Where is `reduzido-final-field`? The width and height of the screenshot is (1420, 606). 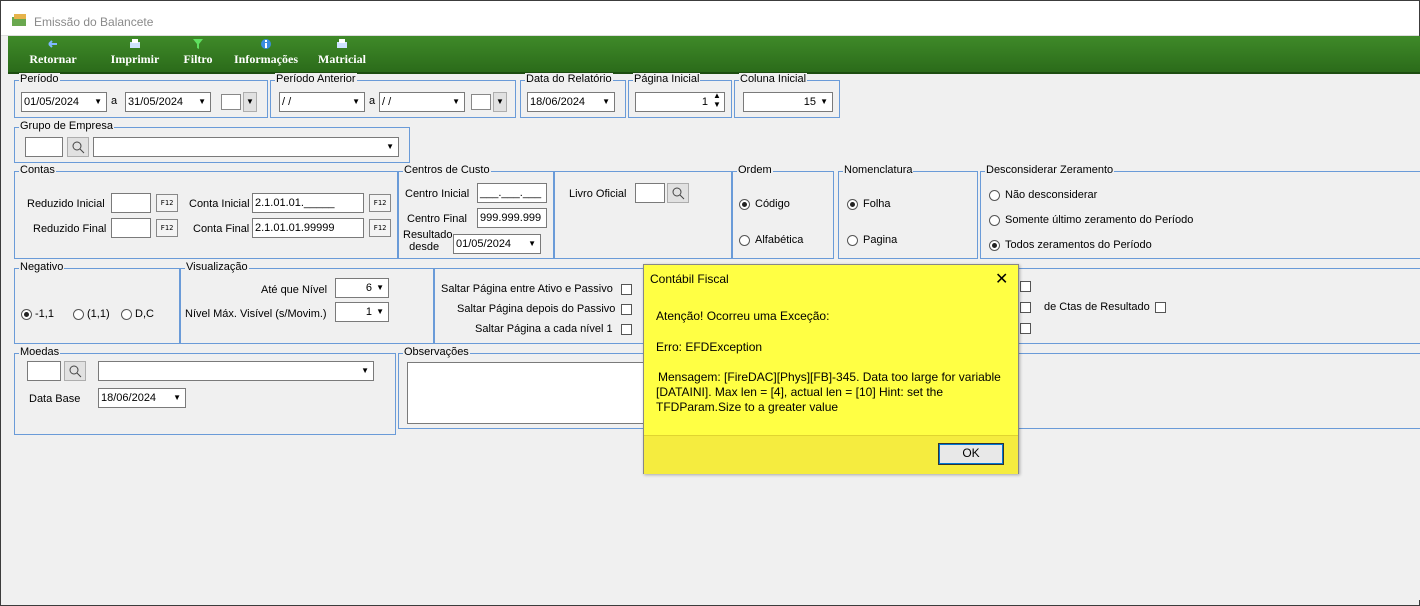 reduzido-final-field is located at coordinates (131, 228).